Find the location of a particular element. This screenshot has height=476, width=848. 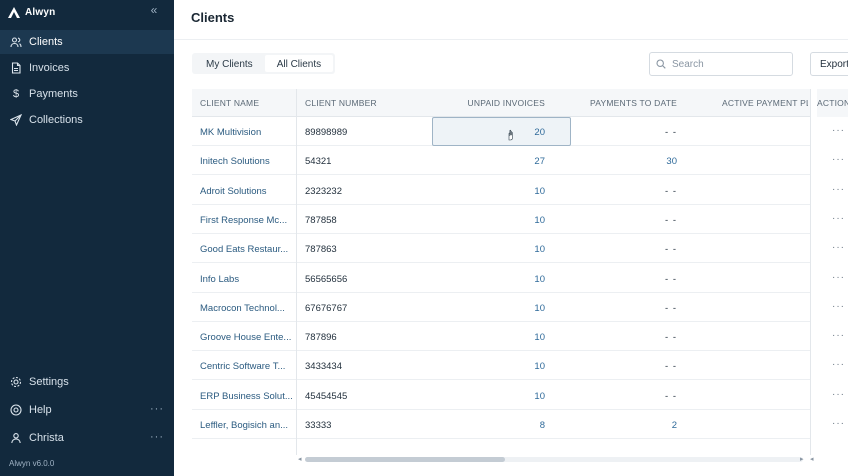

help-icon is located at coordinates (16, 410).